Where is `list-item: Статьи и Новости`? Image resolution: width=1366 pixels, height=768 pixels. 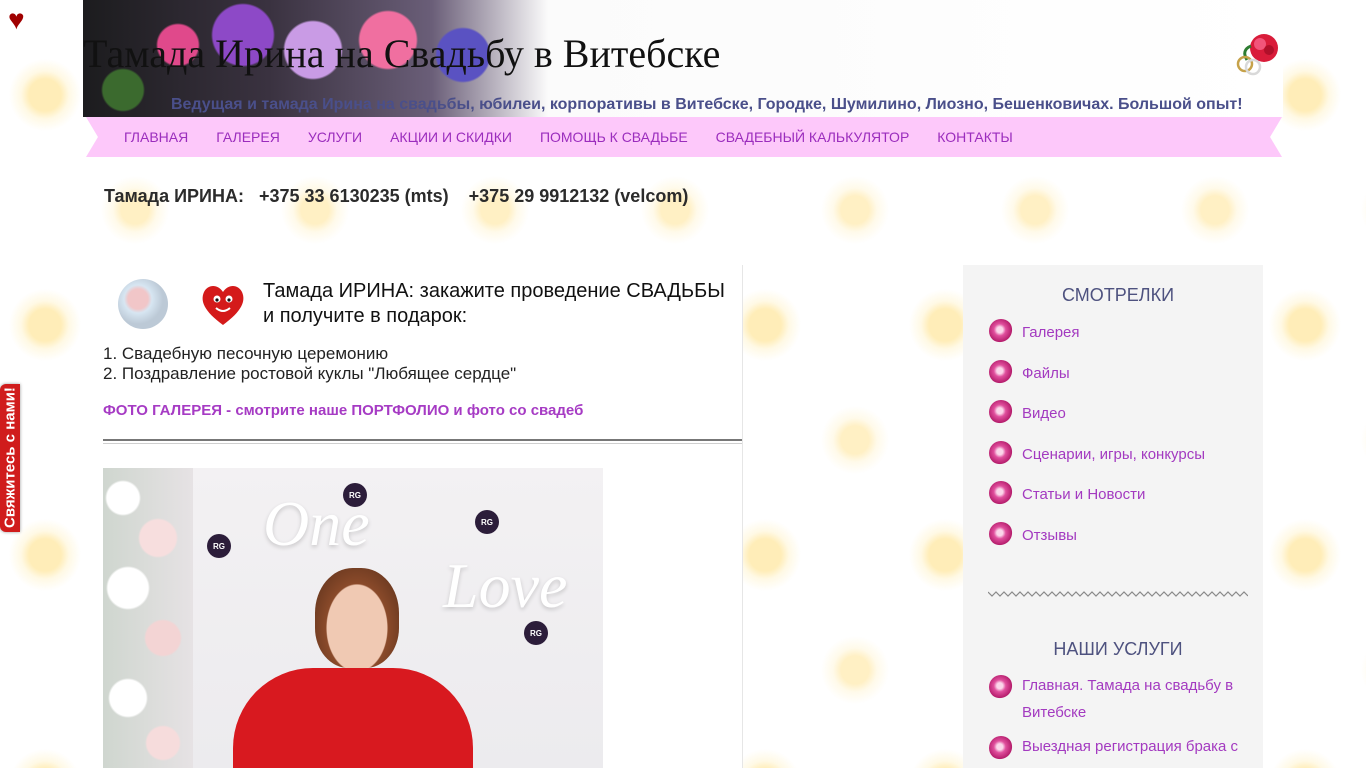
list-item: Статьи и Новости is located at coordinates (1119, 494).